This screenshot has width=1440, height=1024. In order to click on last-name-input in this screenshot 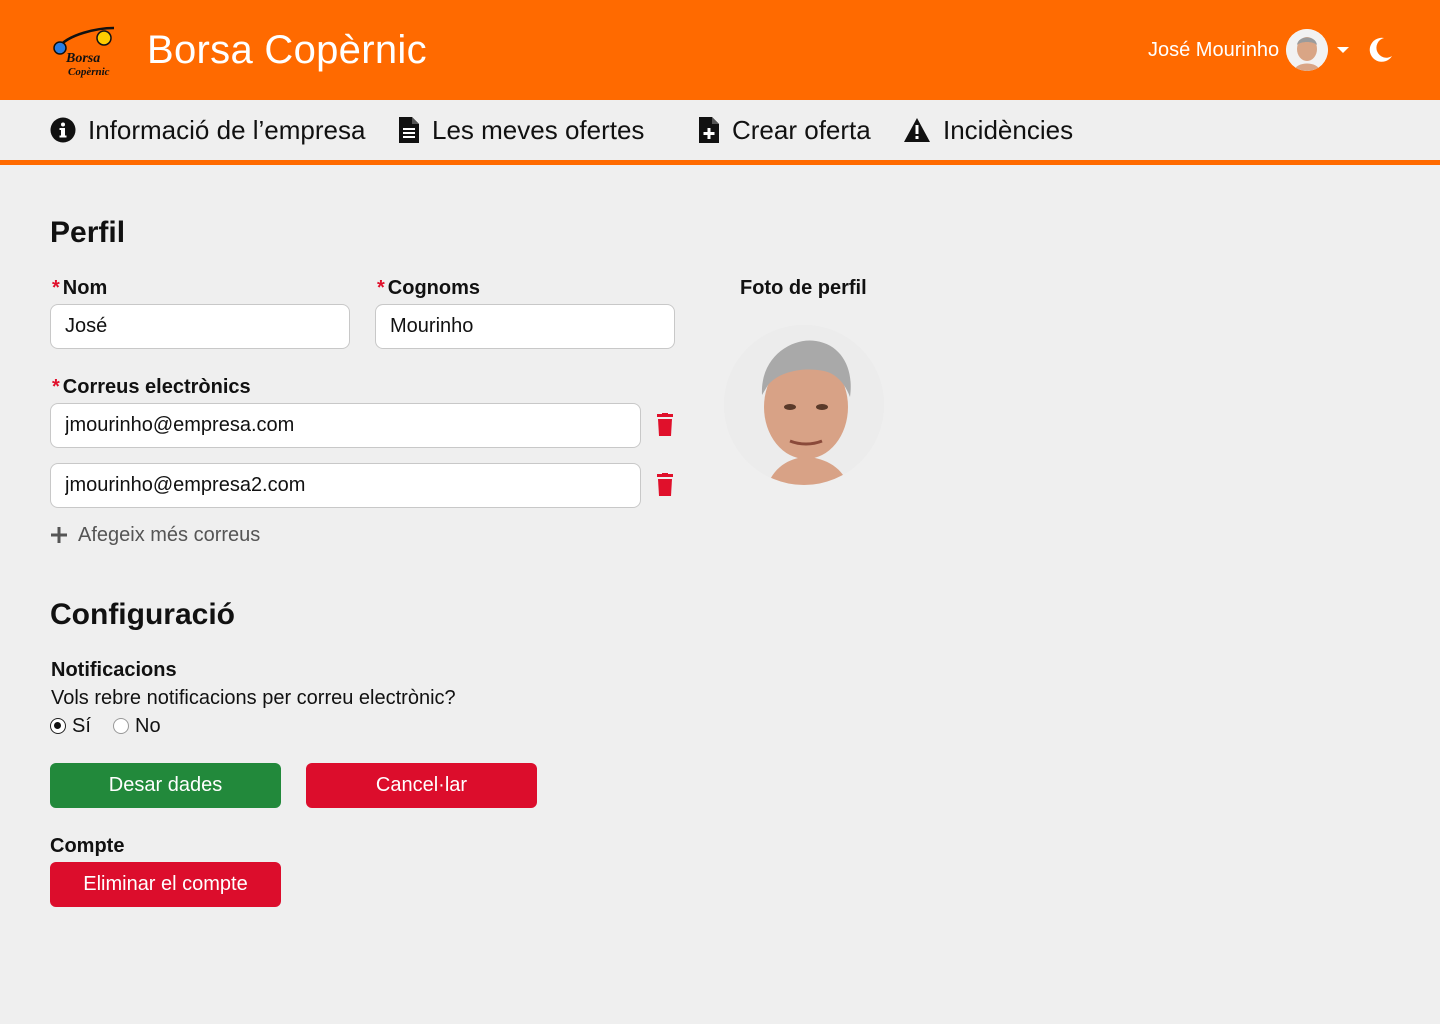, I will do `click(525, 326)`.